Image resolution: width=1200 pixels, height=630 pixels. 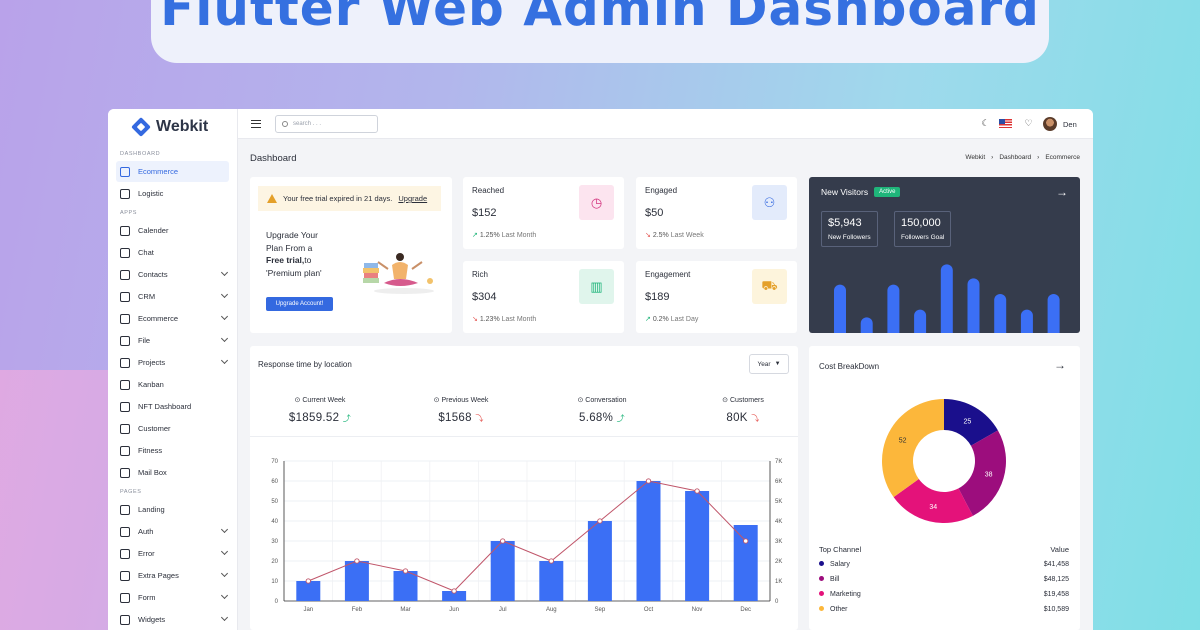 What do you see at coordinates (660, 235) in the screenshot?
I see `stat-change-value: 2.5%` at bounding box center [660, 235].